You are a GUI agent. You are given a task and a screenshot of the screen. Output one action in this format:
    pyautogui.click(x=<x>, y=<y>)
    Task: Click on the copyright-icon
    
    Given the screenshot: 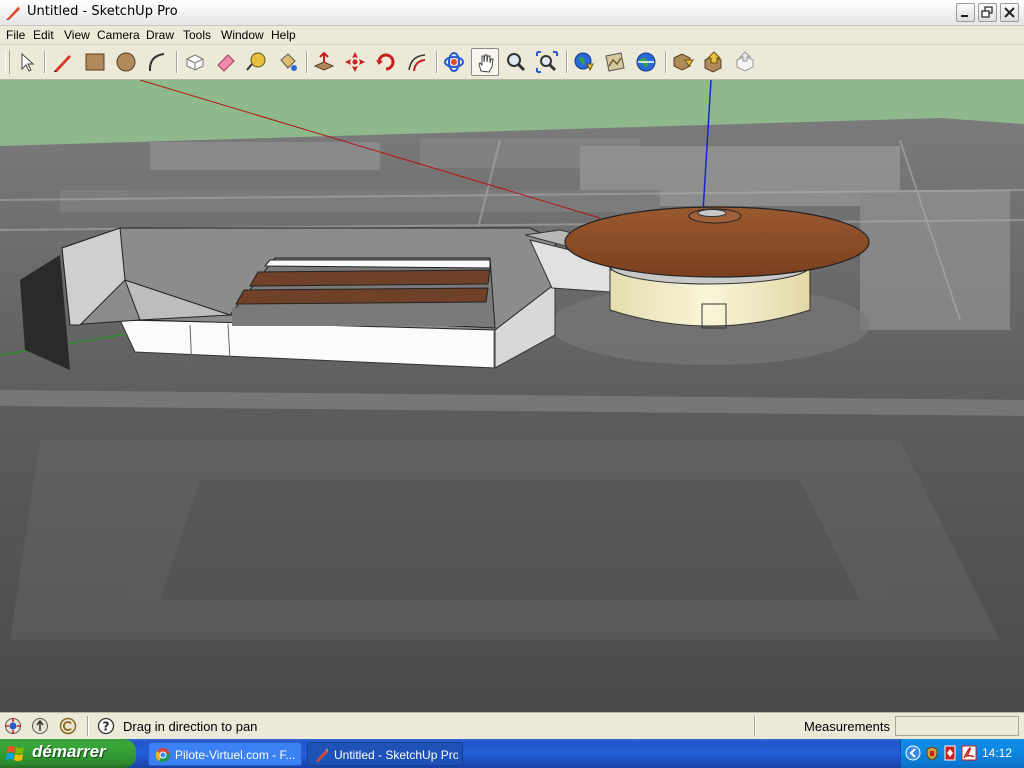 What is the action you would take?
    pyautogui.click(x=68, y=726)
    